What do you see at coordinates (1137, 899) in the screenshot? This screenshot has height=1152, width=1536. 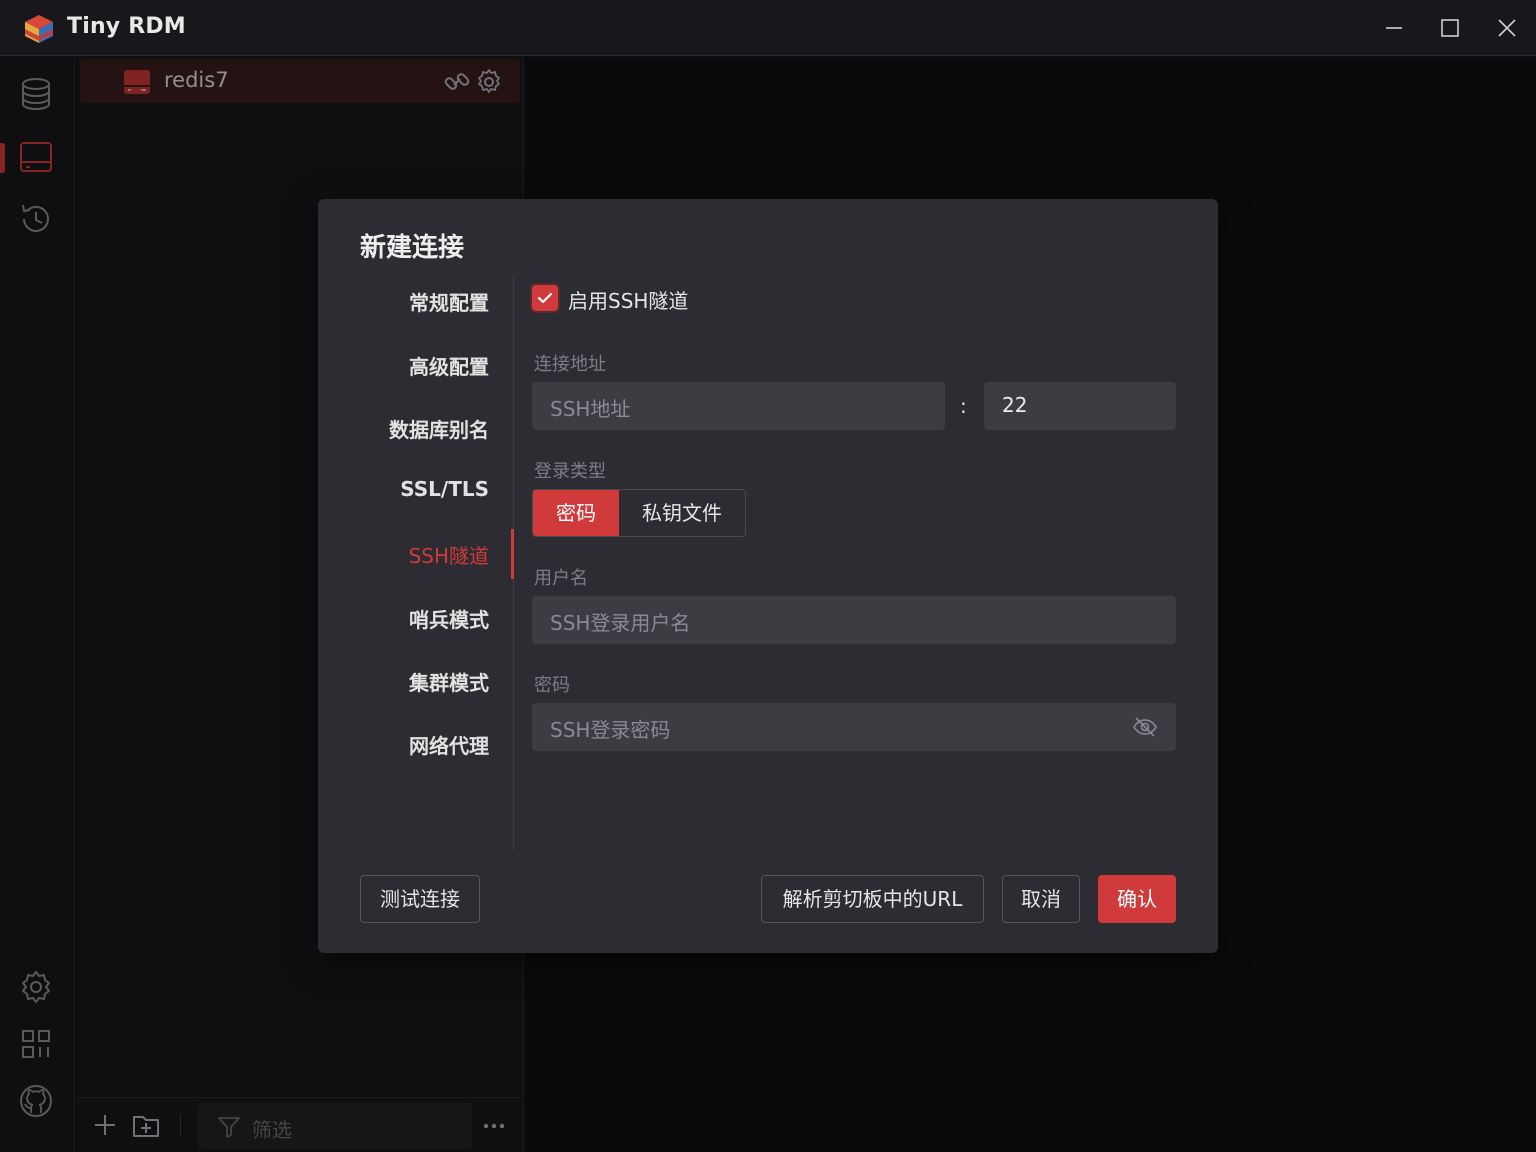 I see `confirm-button: 确认` at bounding box center [1137, 899].